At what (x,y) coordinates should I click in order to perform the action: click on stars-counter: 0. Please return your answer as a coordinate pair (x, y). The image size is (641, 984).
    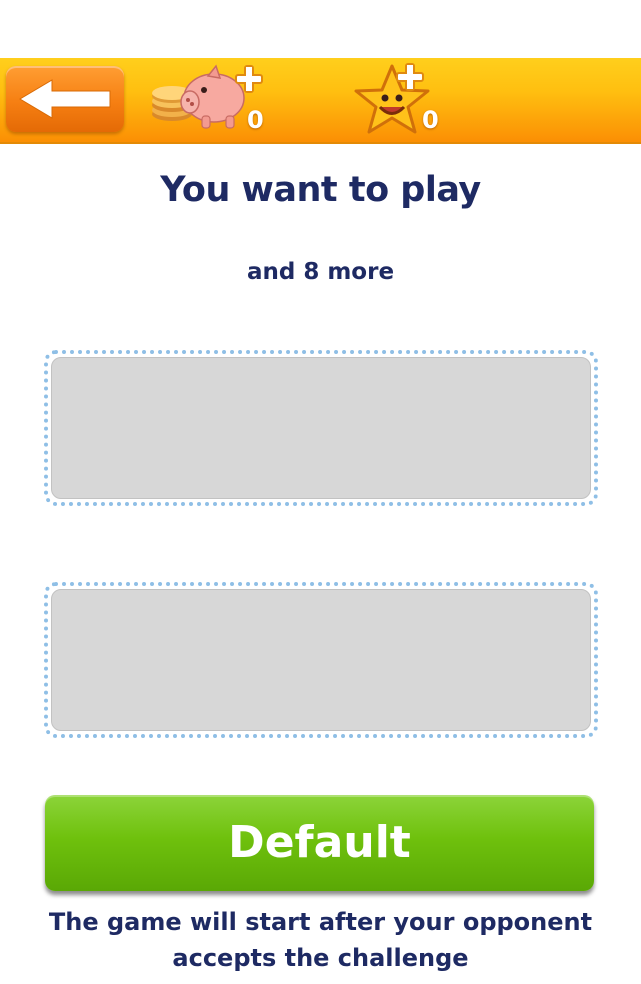
    Looking at the image, I should click on (397, 101).